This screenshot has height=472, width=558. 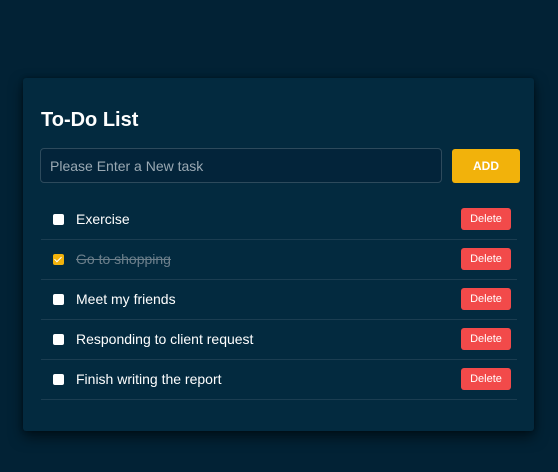 What do you see at coordinates (486, 166) in the screenshot?
I see `add-task-button: ADD` at bounding box center [486, 166].